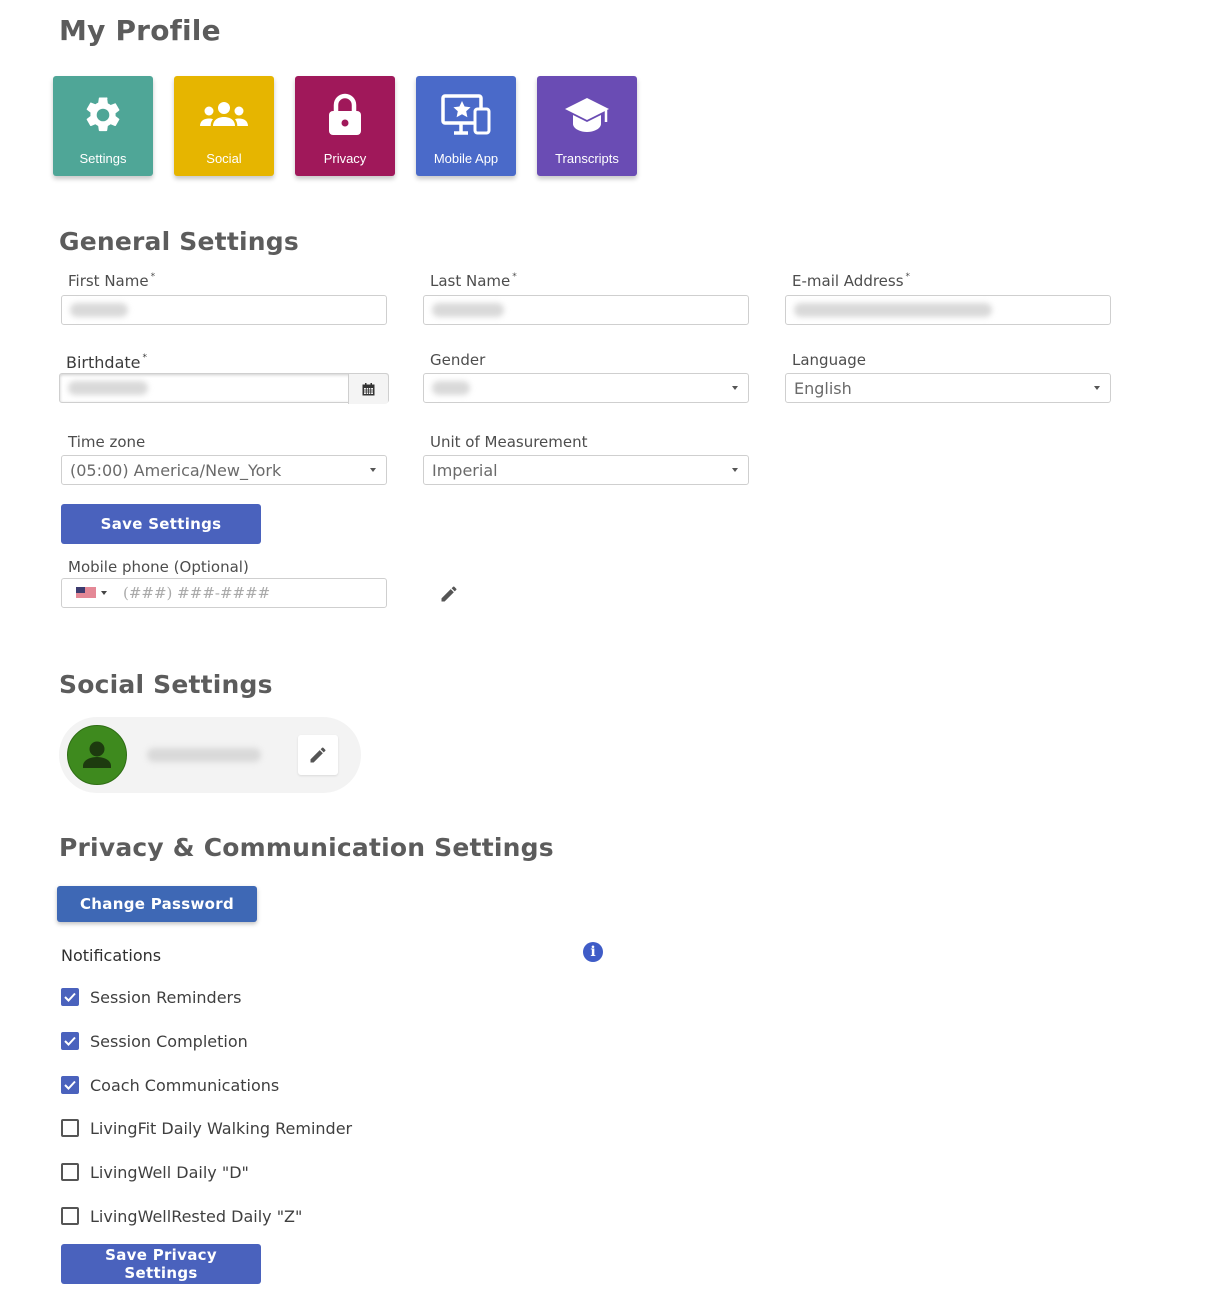 This screenshot has height=1308, width=1209. What do you see at coordinates (465, 470) in the screenshot?
I see `unit-value: Imperial` at bounding box center [465, 470].